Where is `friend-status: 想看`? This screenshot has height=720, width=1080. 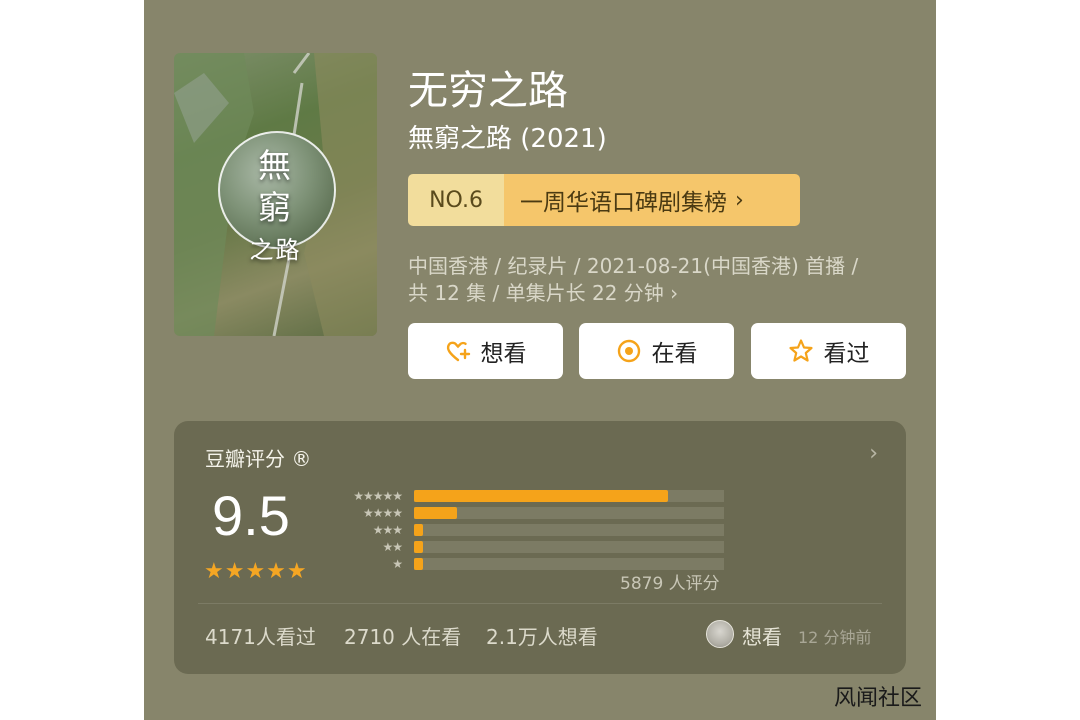 friend-status: 想看 is located at coordinates (762, 637).